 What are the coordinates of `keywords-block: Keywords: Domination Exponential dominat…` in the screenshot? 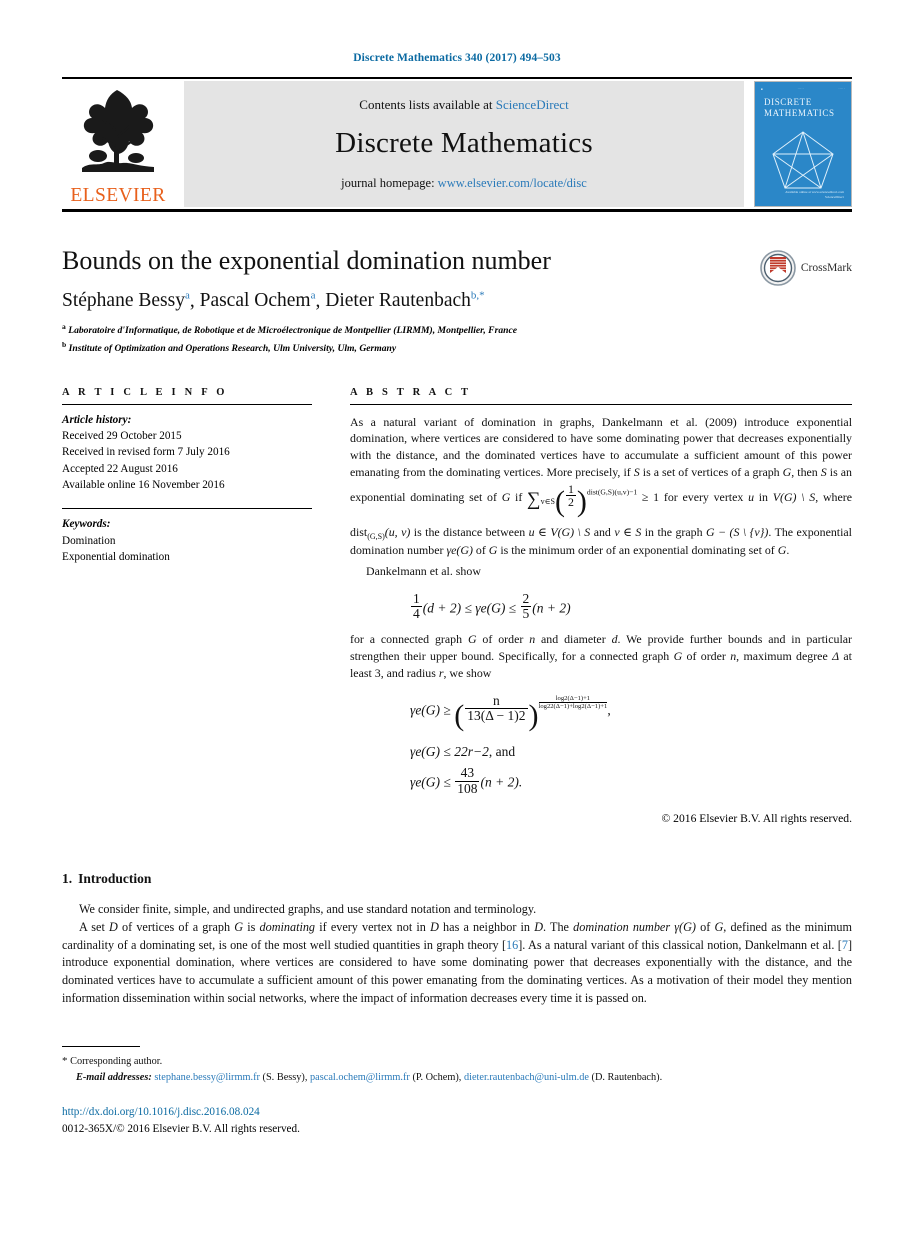 It's located at (187, 540).